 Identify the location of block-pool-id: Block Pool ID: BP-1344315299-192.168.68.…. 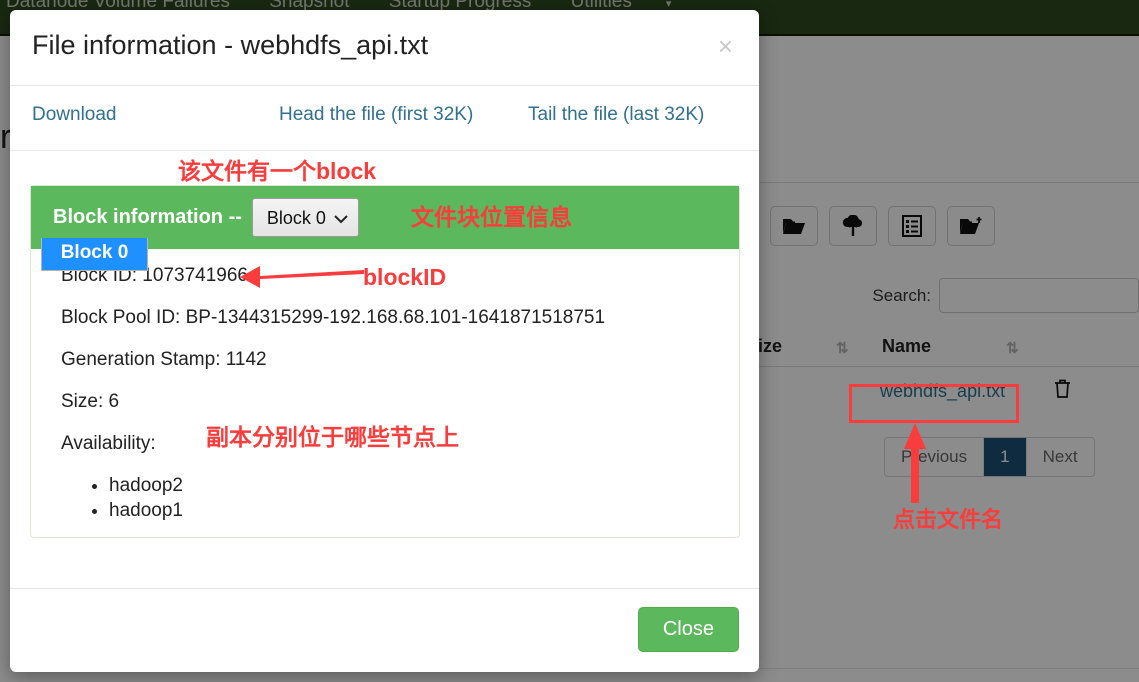
(333, 317).